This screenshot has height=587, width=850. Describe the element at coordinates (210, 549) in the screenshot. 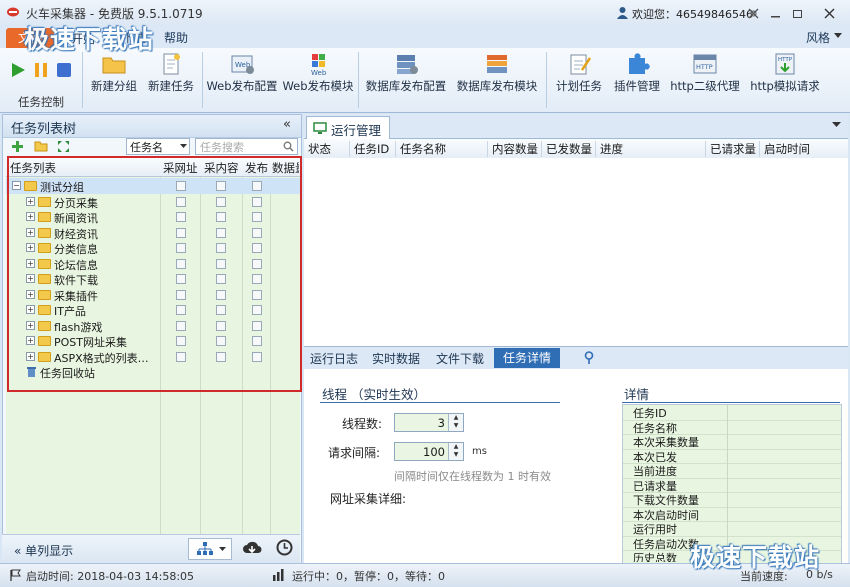

I see `layout-menu-button` at that location.